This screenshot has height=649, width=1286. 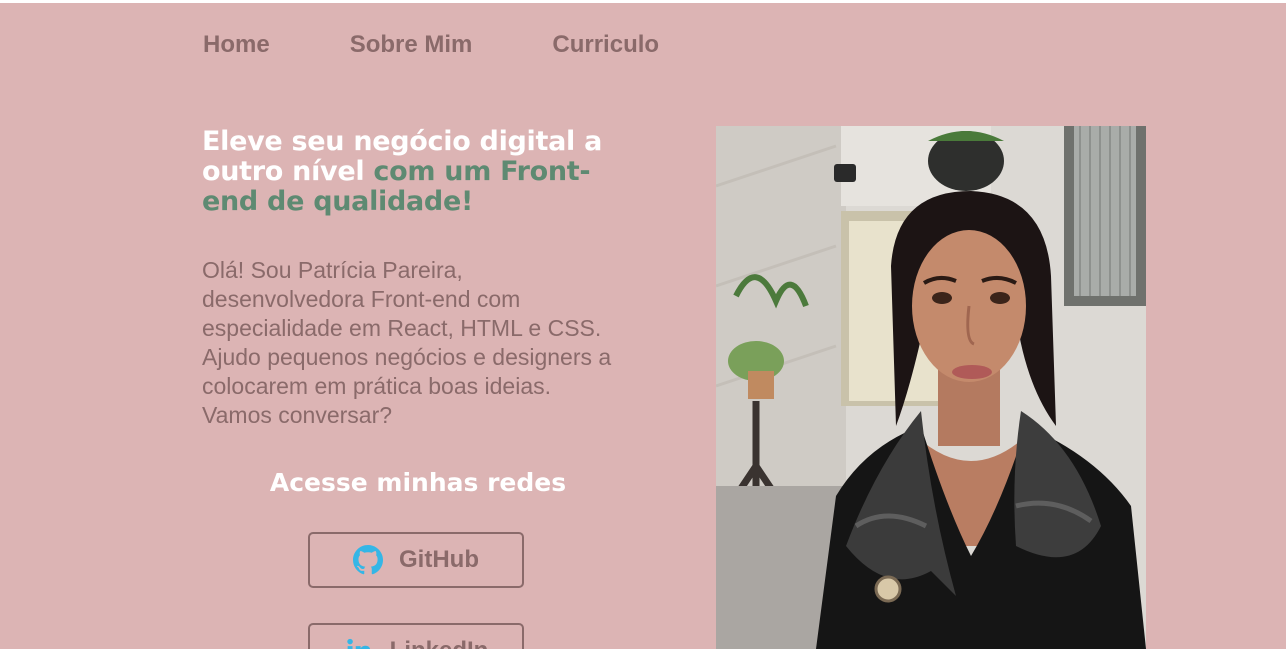 What do you see at coordinates (439, 643) in the screenshot?
I see `linkedin-label: LinkedIn` at bounding box center [439, 643].